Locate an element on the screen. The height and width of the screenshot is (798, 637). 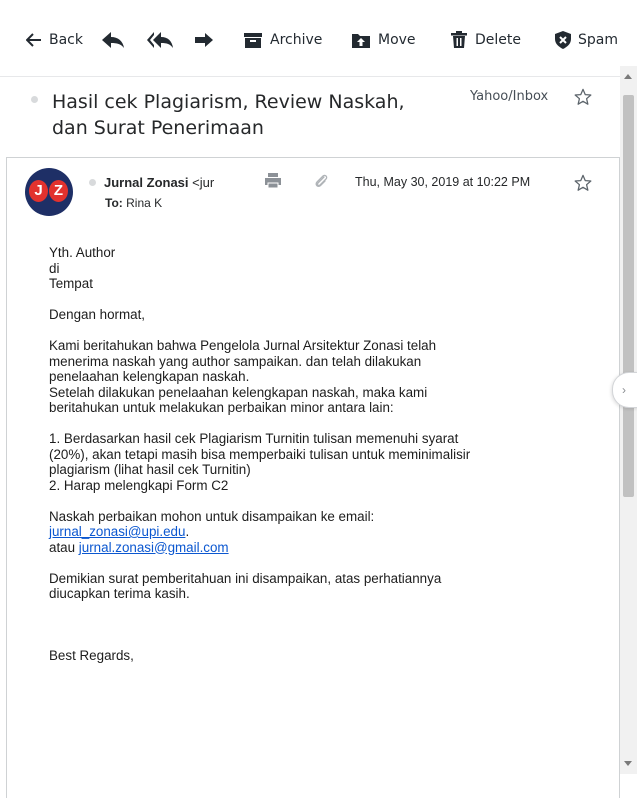
avatar-letter-z: Z is located at coordinates (58, 191).